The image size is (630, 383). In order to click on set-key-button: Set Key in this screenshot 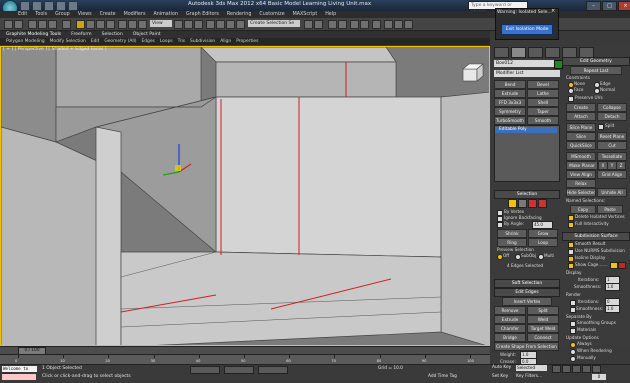, I will do `click(500, 376)`.